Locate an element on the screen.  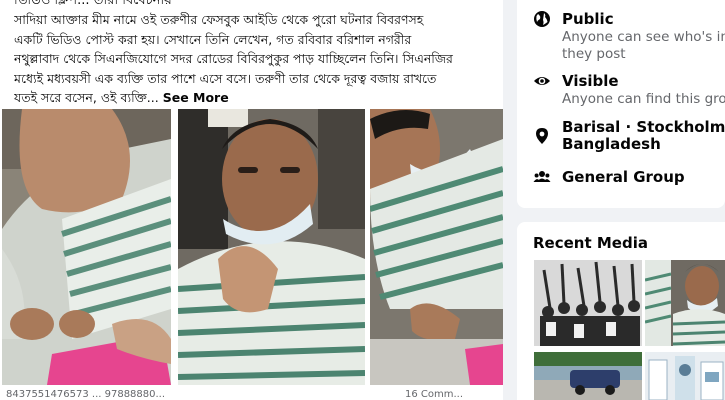
public-description-1: Anyone can see who's in is located at coordinates (643, 37).